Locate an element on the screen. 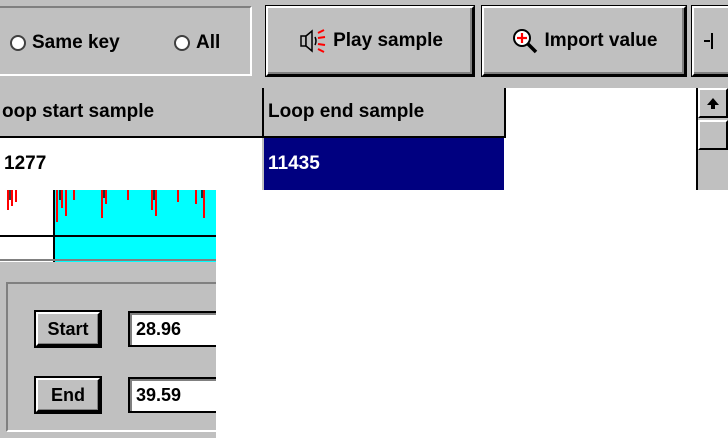  radio-all-circle is located at coordinates (182, 43).